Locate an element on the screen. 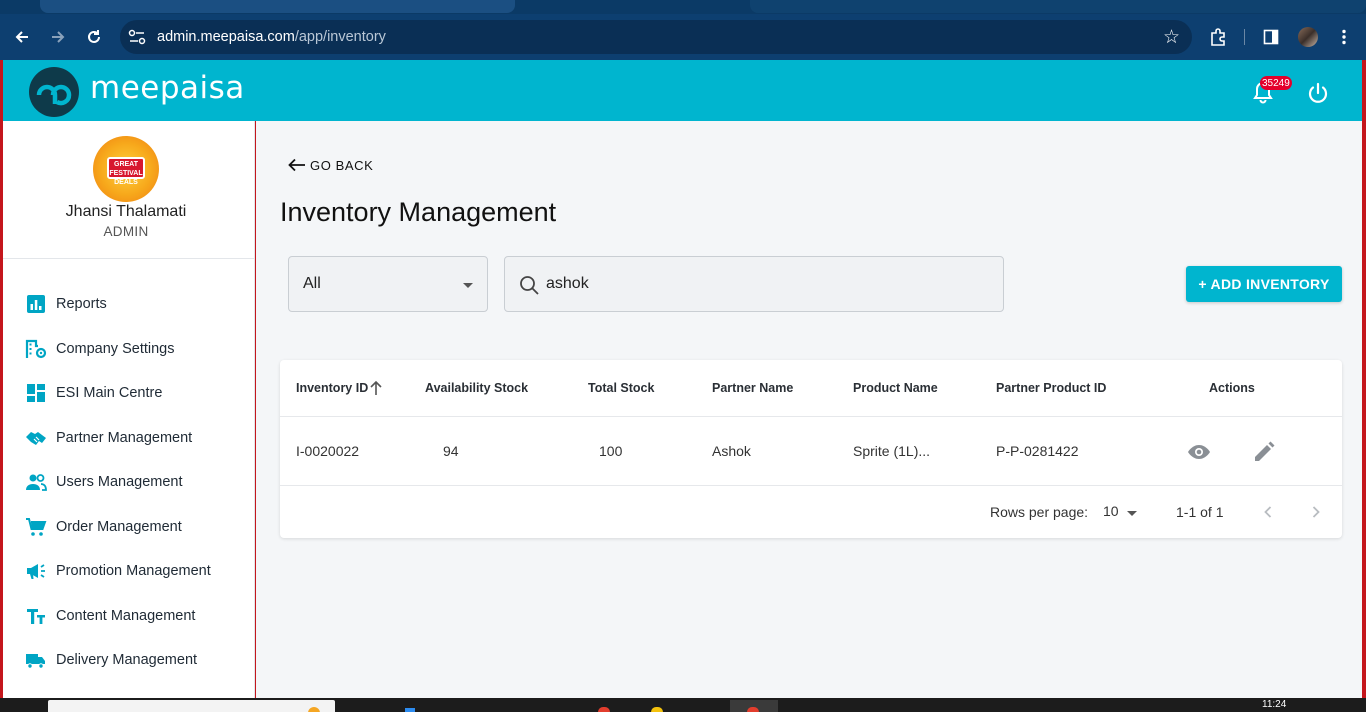 The image size is (1366, 712). sidebar-item-label: Users Management is located at coordinates (119, 482).